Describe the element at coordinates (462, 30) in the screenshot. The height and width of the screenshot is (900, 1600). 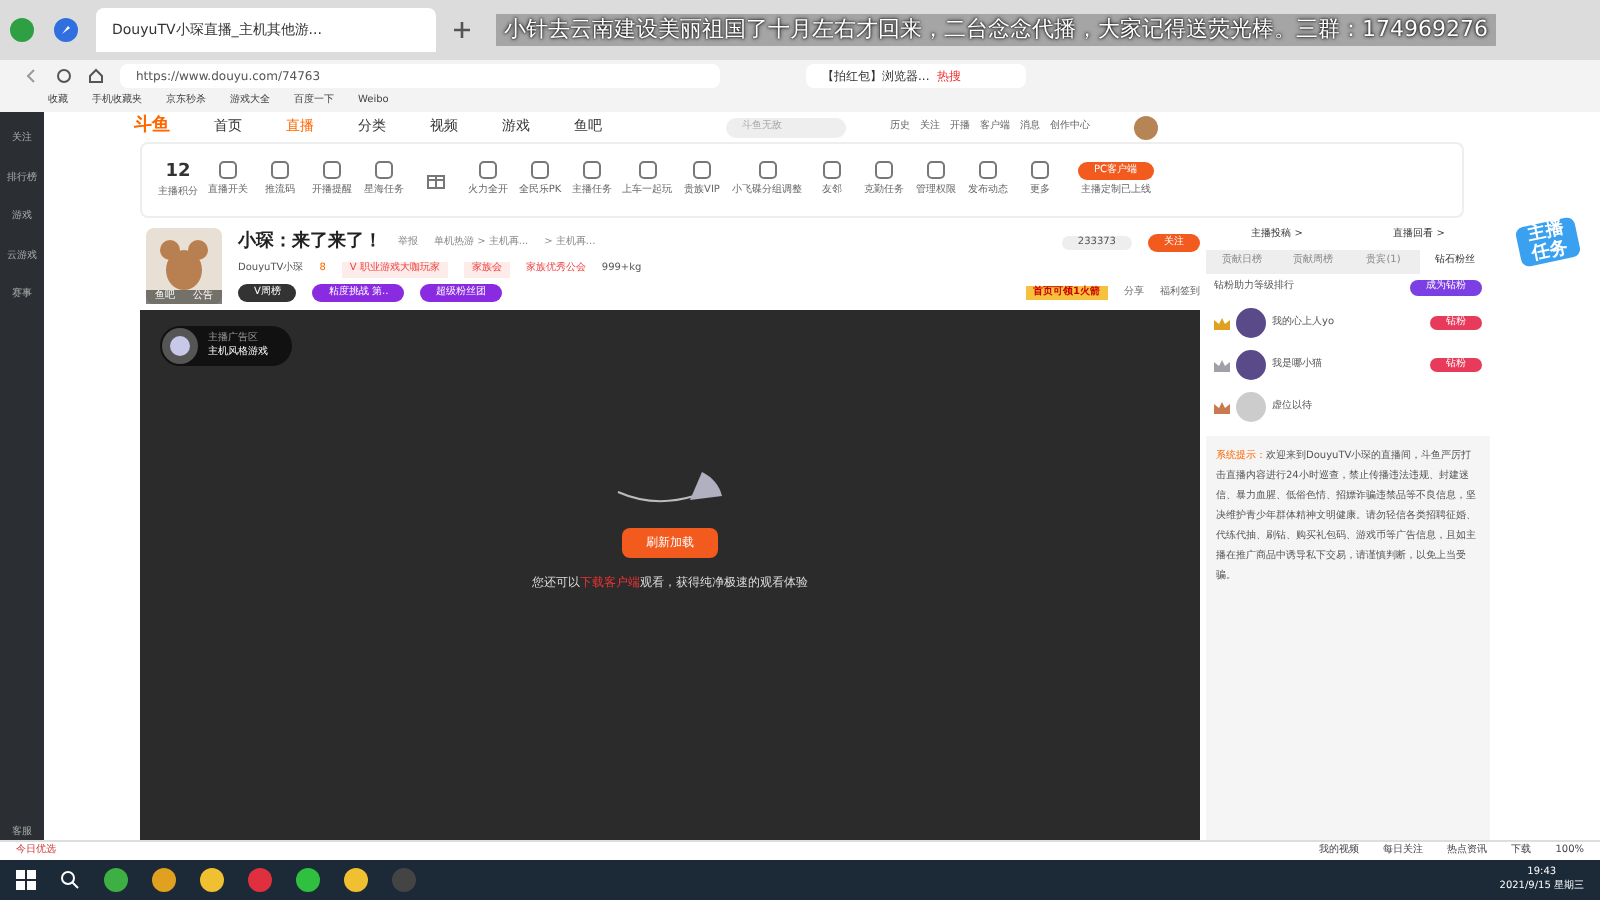
I see `plus-icon` at that location.